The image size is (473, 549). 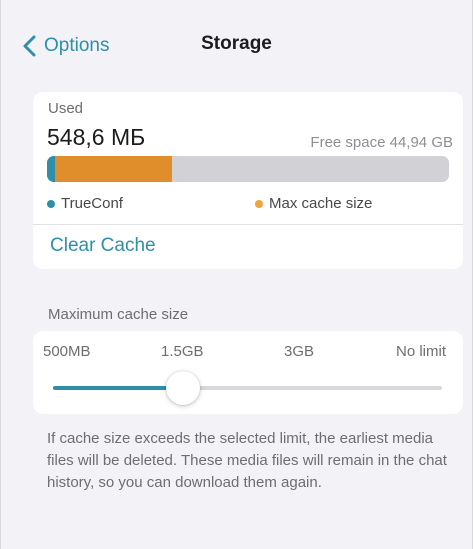 I want to click on cache-size-slider-thumb, so click(x=182, y=388).